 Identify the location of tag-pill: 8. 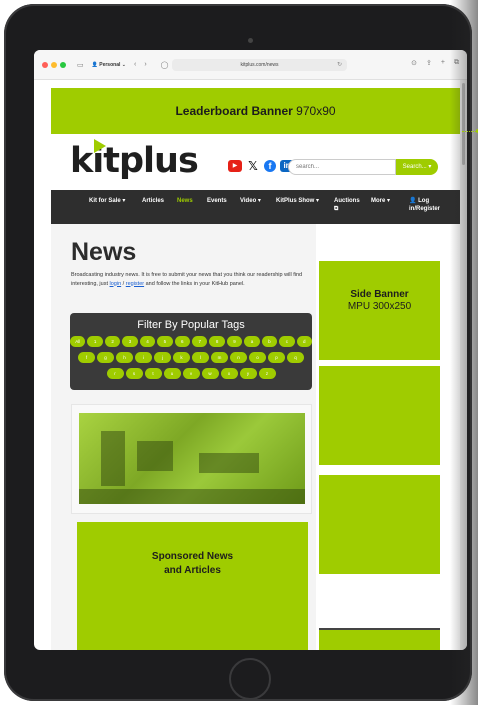
(217, 341).